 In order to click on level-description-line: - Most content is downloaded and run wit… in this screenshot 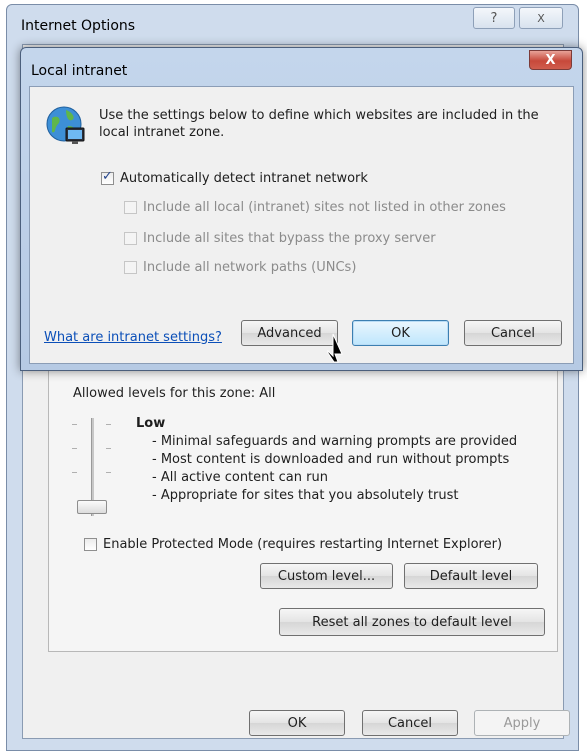, I will do `click(331, 459)`.